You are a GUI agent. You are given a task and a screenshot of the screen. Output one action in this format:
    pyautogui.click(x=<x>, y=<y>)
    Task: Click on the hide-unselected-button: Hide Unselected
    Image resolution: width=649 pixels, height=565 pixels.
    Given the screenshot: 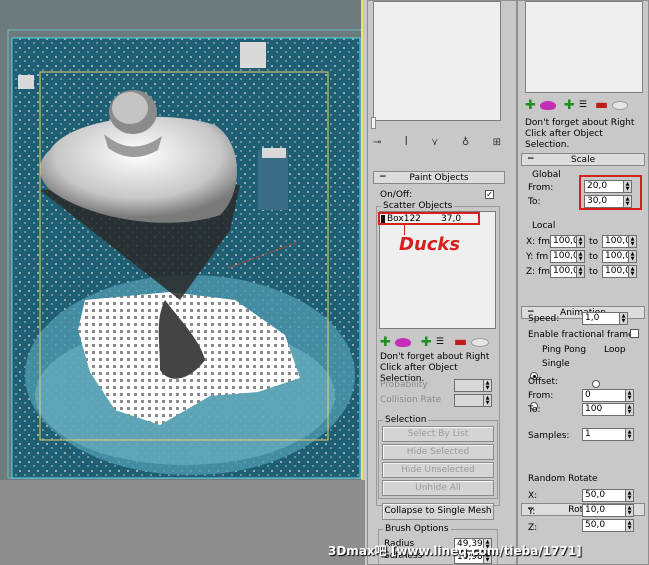 What is the action you would take?
    pyautogui.click(x=438, y=470)
    